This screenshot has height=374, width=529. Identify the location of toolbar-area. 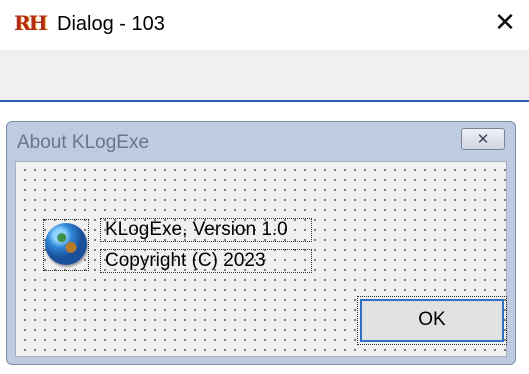
(264, 75).